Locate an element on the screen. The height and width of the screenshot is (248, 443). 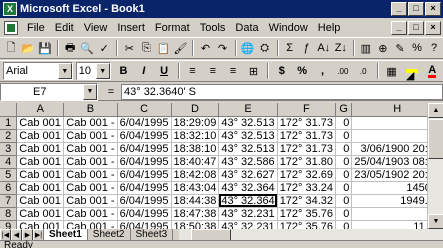
italic-button: I is located at coordinates (143, 71).